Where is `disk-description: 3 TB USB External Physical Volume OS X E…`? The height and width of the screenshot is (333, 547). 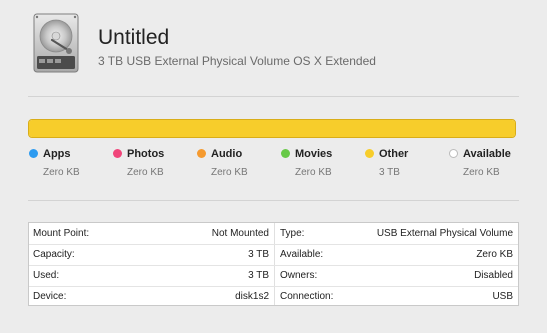
disk-description: 3 TB USB External Physical Volume OS X E… is located at coordinates (237, 61).